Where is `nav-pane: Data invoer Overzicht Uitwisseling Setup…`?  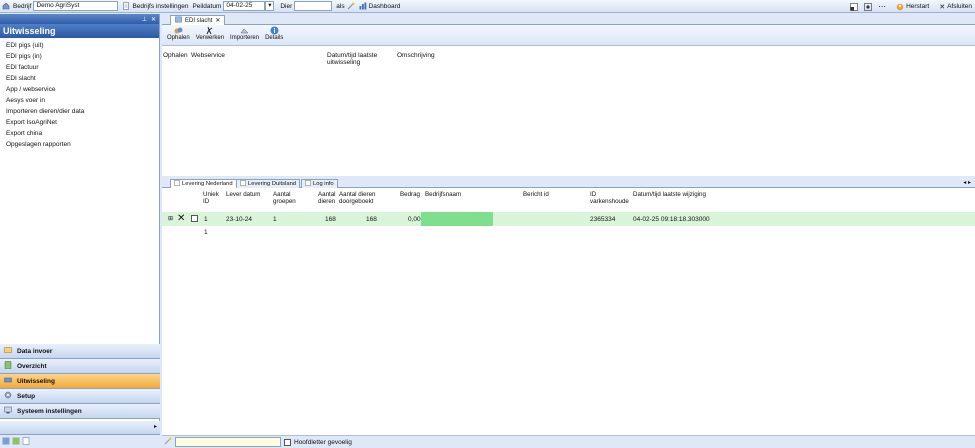
nav-pane: Data invoer Overzicht Uitwisseling Setup… is located at coordinates (80, 381).